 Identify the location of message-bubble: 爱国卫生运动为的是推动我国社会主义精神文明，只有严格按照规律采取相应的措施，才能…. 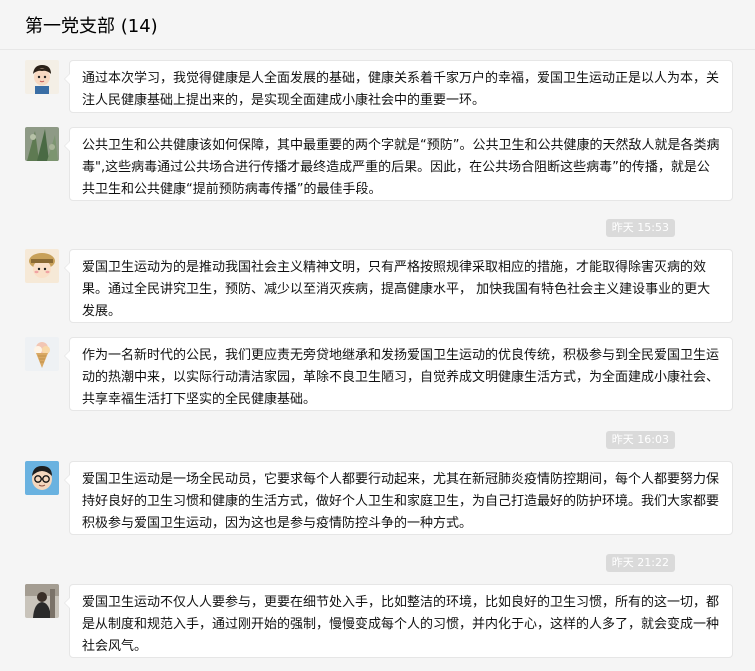
(398, 286).